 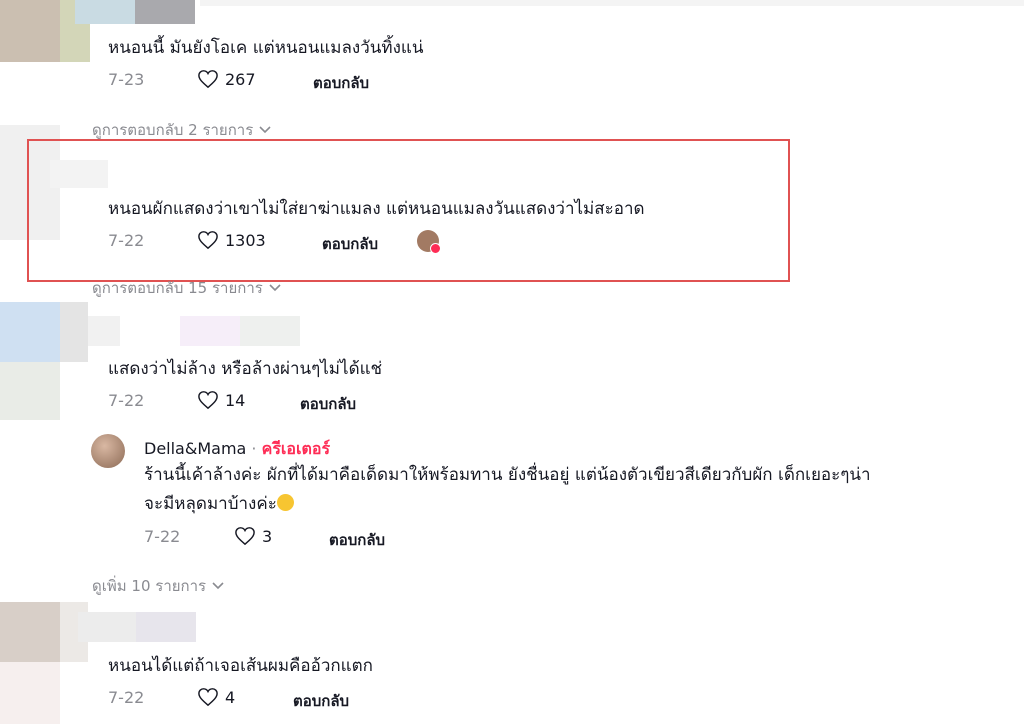 What do you see at coordinates (221, 400) in the screenshot?
I see `like-button: 14` at bounding box center [221, 400].